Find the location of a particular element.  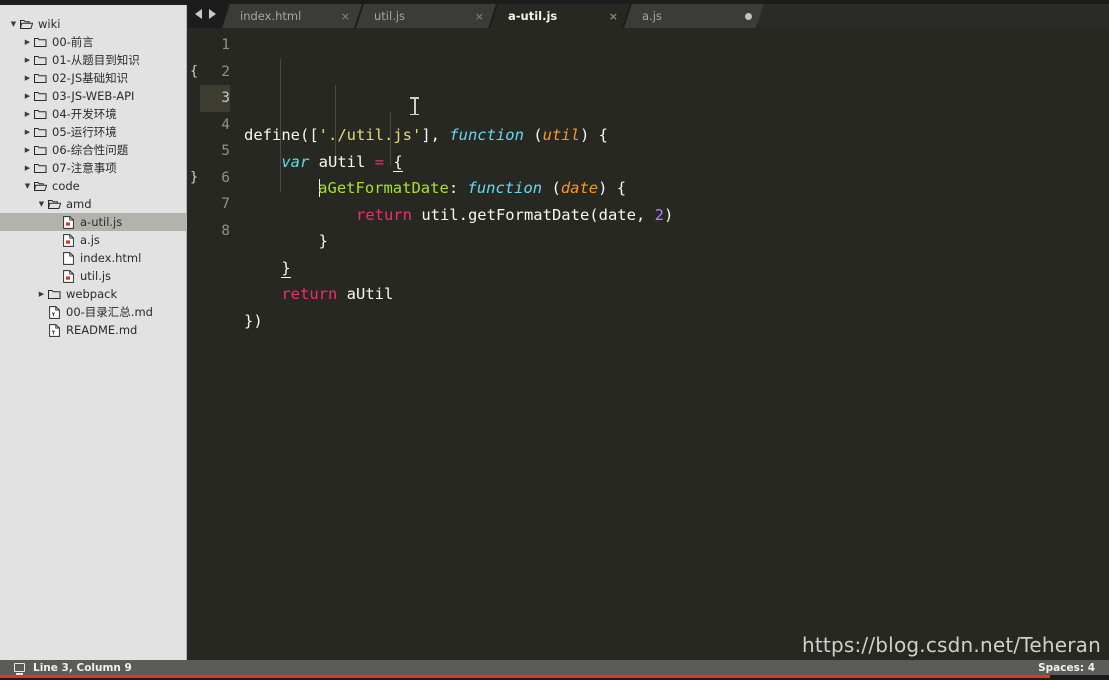

tree-item-readme.md: ▶ README.md is located at coordinates (93, 330).